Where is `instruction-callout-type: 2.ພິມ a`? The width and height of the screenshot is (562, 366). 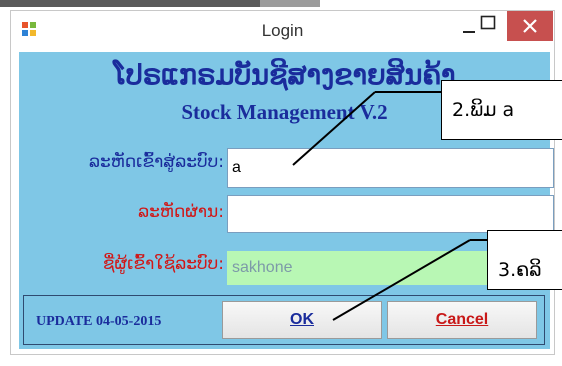 instruction-callout-type: 2.ພິມ a is located at coordinates (501, 110).